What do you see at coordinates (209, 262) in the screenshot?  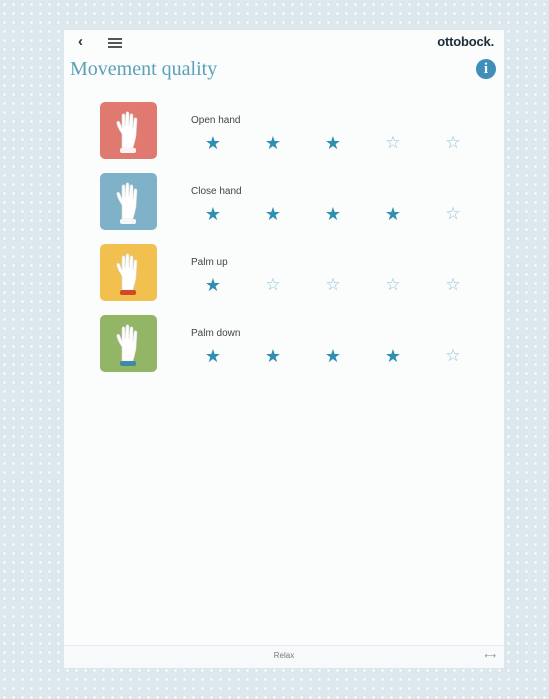 I see `movement-label: Palm up` at bounding box center [209, 262].